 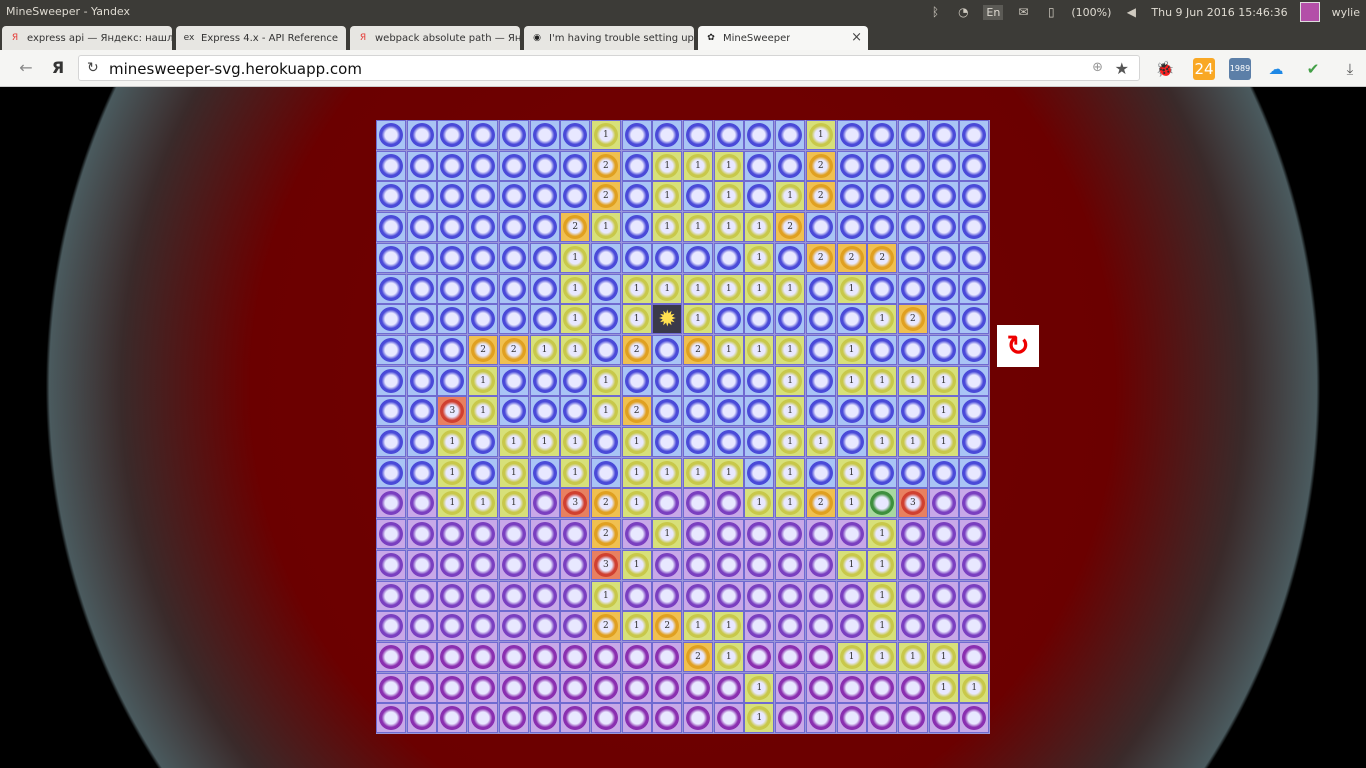 I want to click on url-text: minesweeper-svg.herokuapp.com, so click(x=235, y=69).